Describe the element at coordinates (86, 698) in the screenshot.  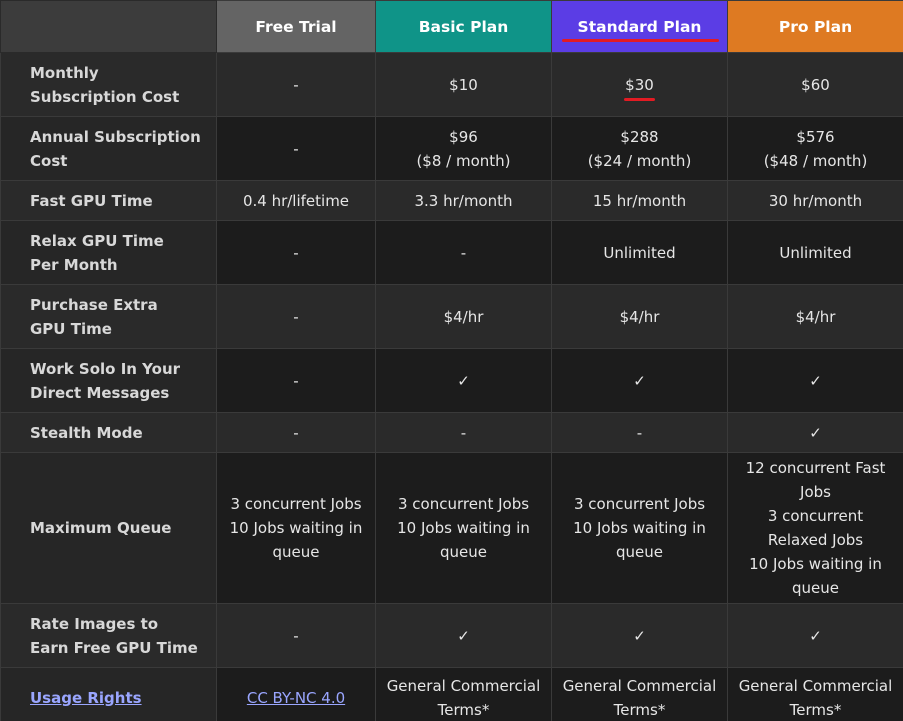
I see `usage-rights-link: Usage Rights` at that location.